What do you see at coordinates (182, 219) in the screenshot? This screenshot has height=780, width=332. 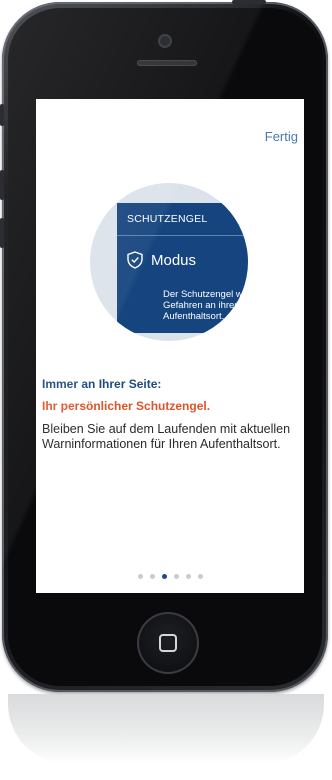 I see `card-header: SCHUTZENGEL` at bounding box center [182, 219].